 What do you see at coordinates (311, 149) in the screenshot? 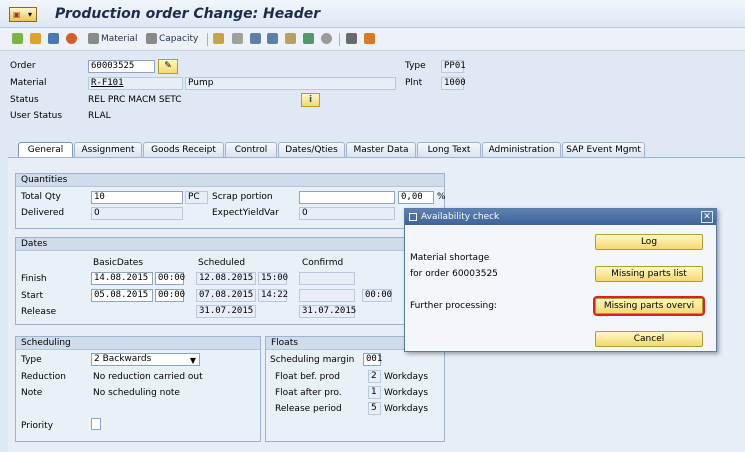
I see `tab-dates-qties: Dates/Qties` at bounding box center [311, 149].